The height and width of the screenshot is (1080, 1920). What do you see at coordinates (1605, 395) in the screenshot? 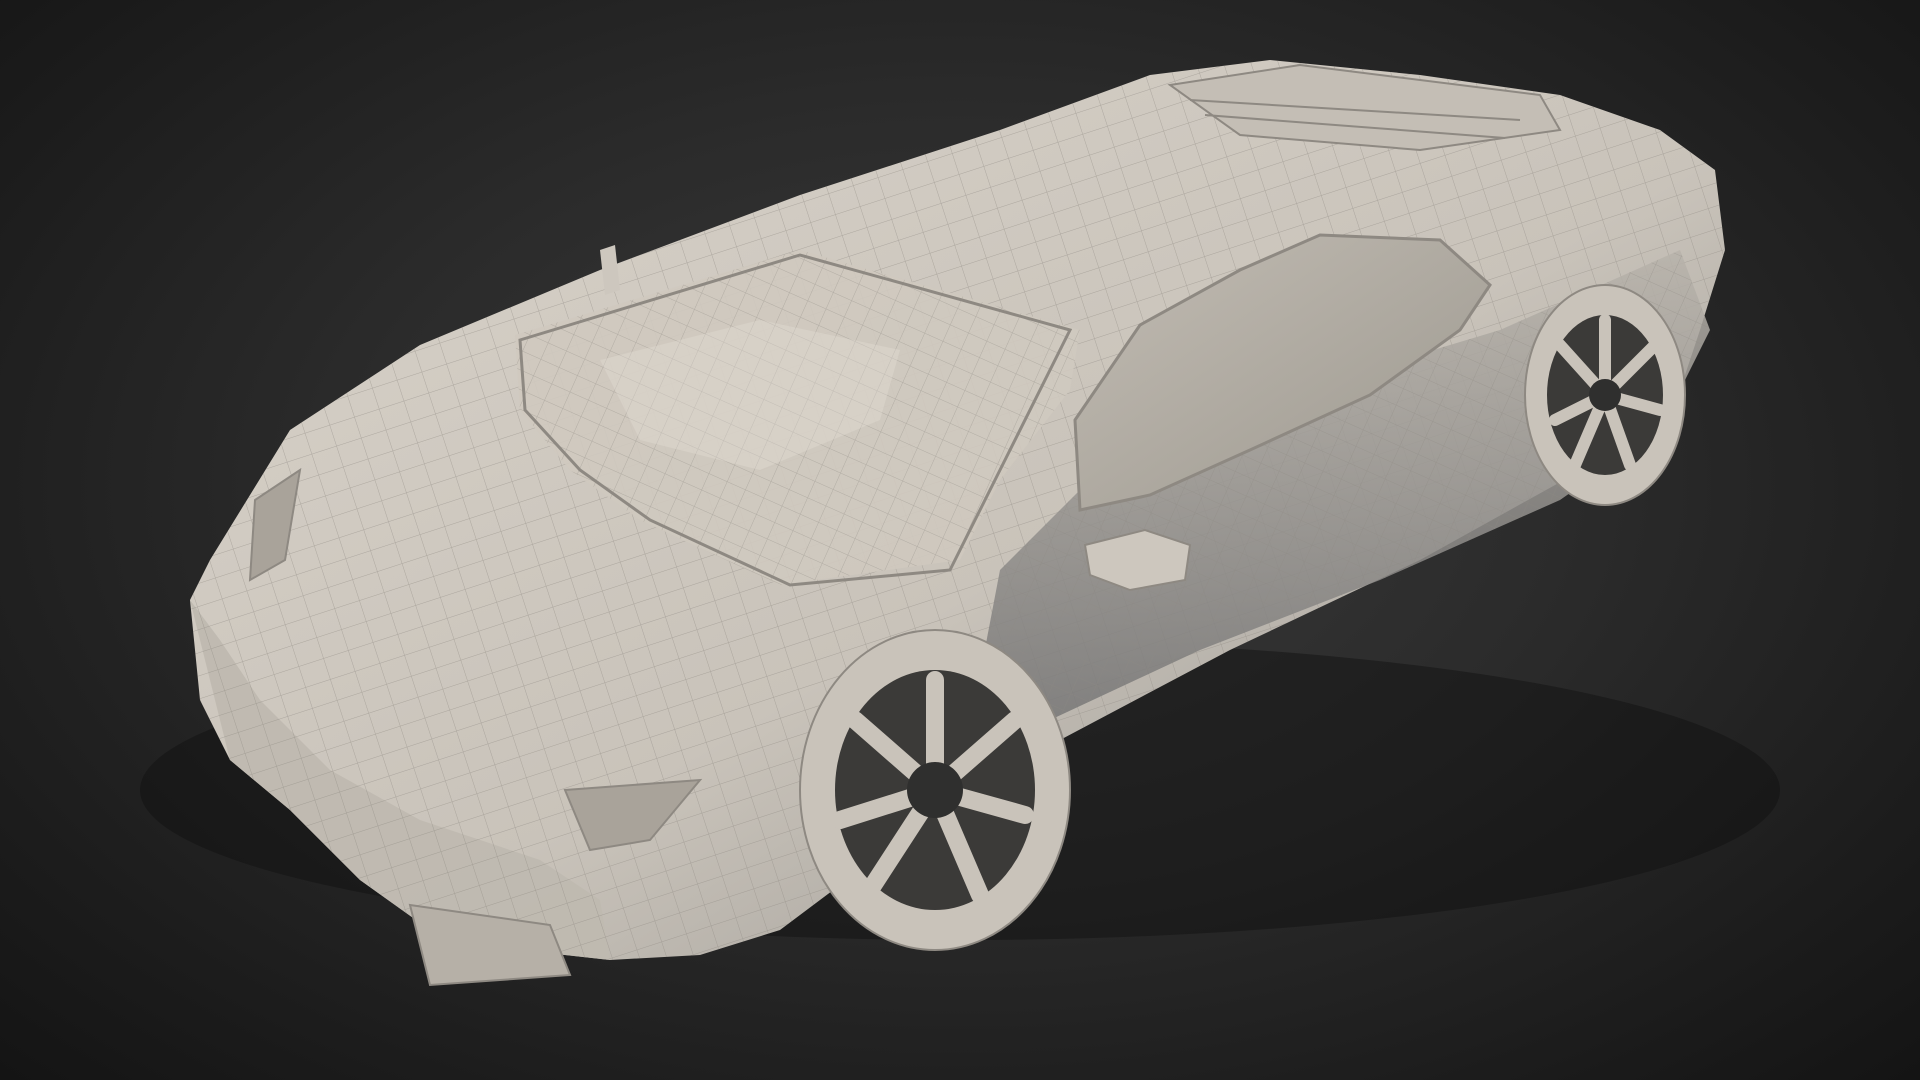
I see `rear-wheel` at bounding box center [1605, 395].